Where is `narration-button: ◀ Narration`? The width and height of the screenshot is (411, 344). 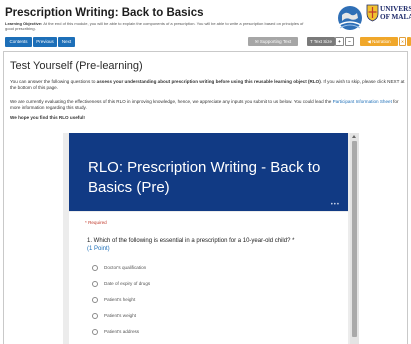 narration-button: ◀ Narration is located at coordinates (379, 41).